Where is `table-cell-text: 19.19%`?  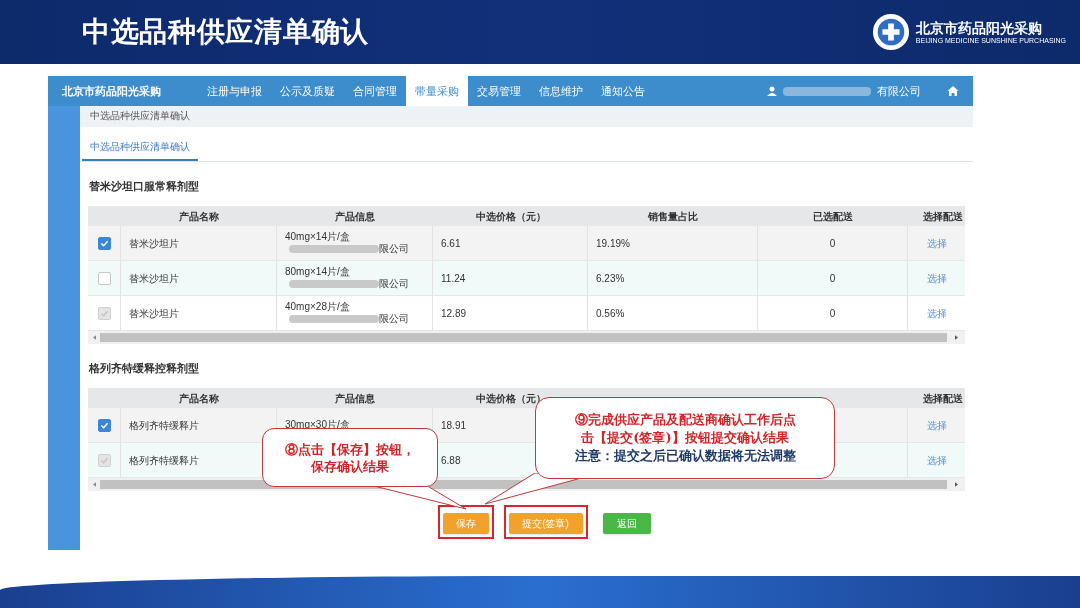
table-cell-text: 19.19% is located at coordinates (613, 243).